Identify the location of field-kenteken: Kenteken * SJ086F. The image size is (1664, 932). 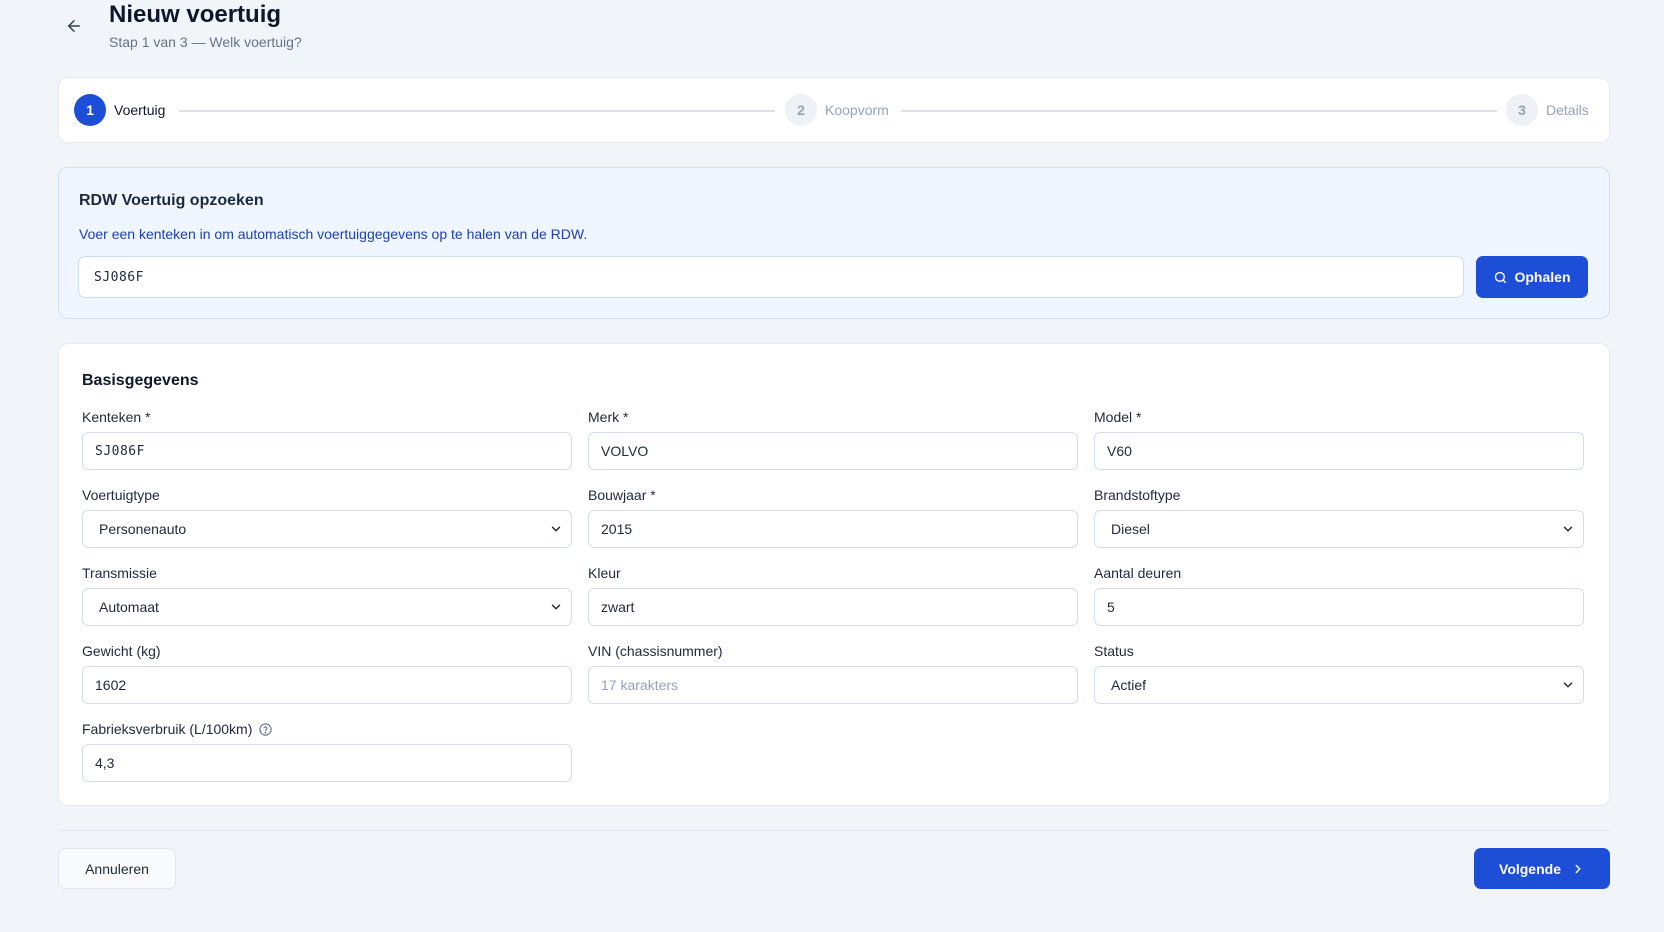
(327, 439).